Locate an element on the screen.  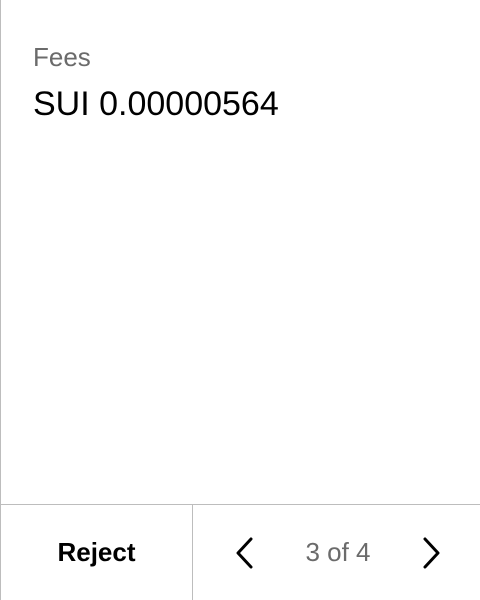
fees-label: Fees is located at coordinates (62, 57).